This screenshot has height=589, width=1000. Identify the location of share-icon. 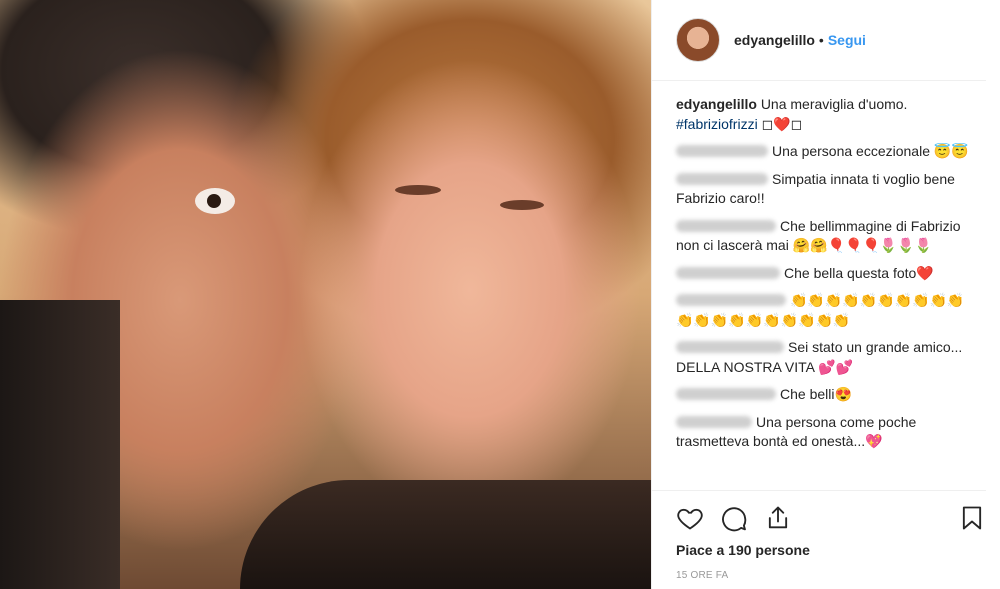
(778, 518).